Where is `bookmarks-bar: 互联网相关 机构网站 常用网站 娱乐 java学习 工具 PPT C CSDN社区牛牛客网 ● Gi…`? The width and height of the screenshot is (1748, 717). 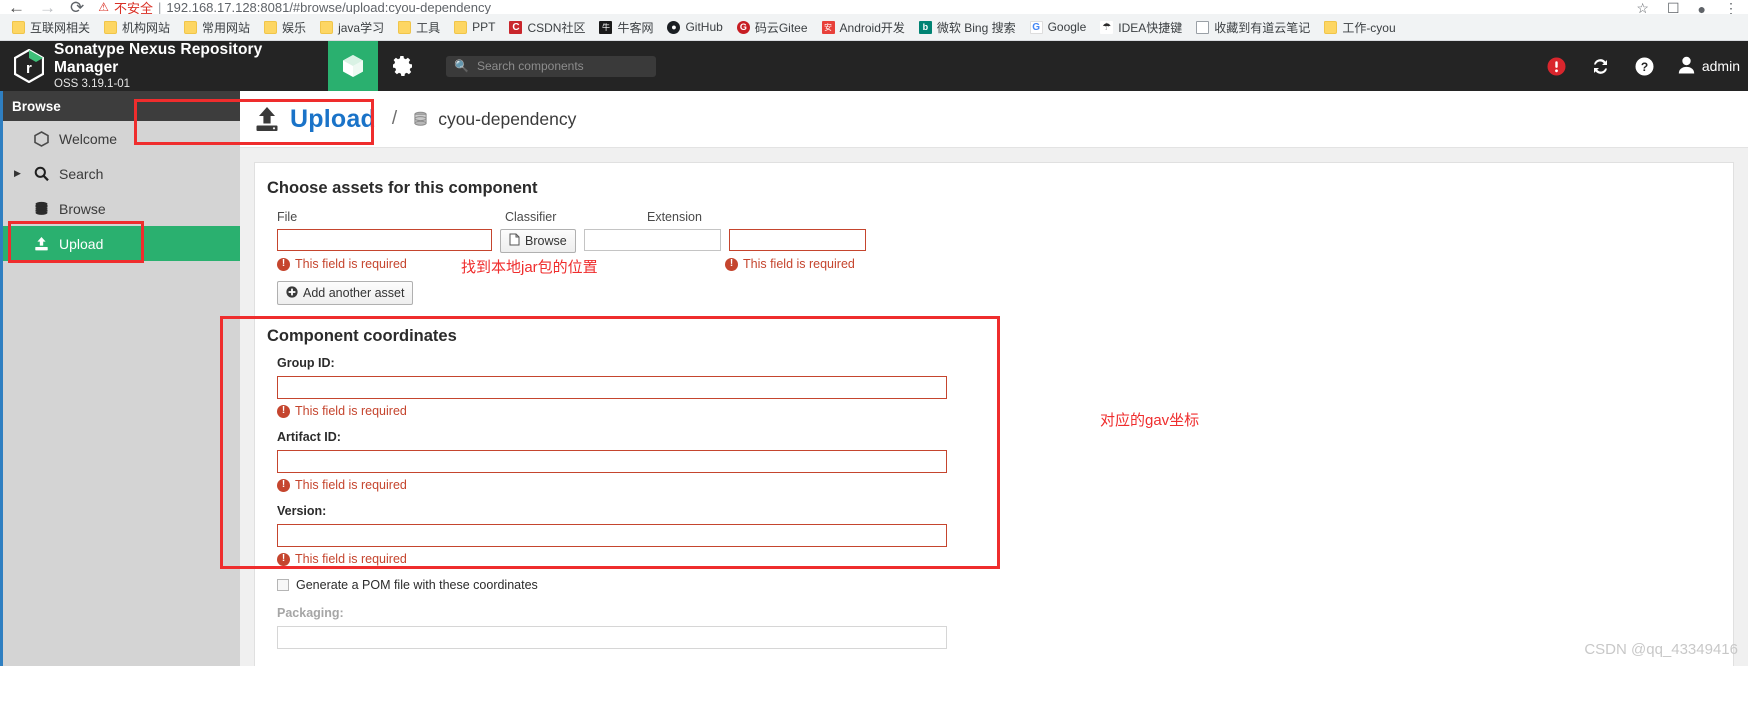
bookmarks-bar: 互联网相关 机构网站 常用网站 娱乐 java学习 工具 PPT C CSDN社区牛牛客网 ● Gi… is located at coordinates (874, 27).